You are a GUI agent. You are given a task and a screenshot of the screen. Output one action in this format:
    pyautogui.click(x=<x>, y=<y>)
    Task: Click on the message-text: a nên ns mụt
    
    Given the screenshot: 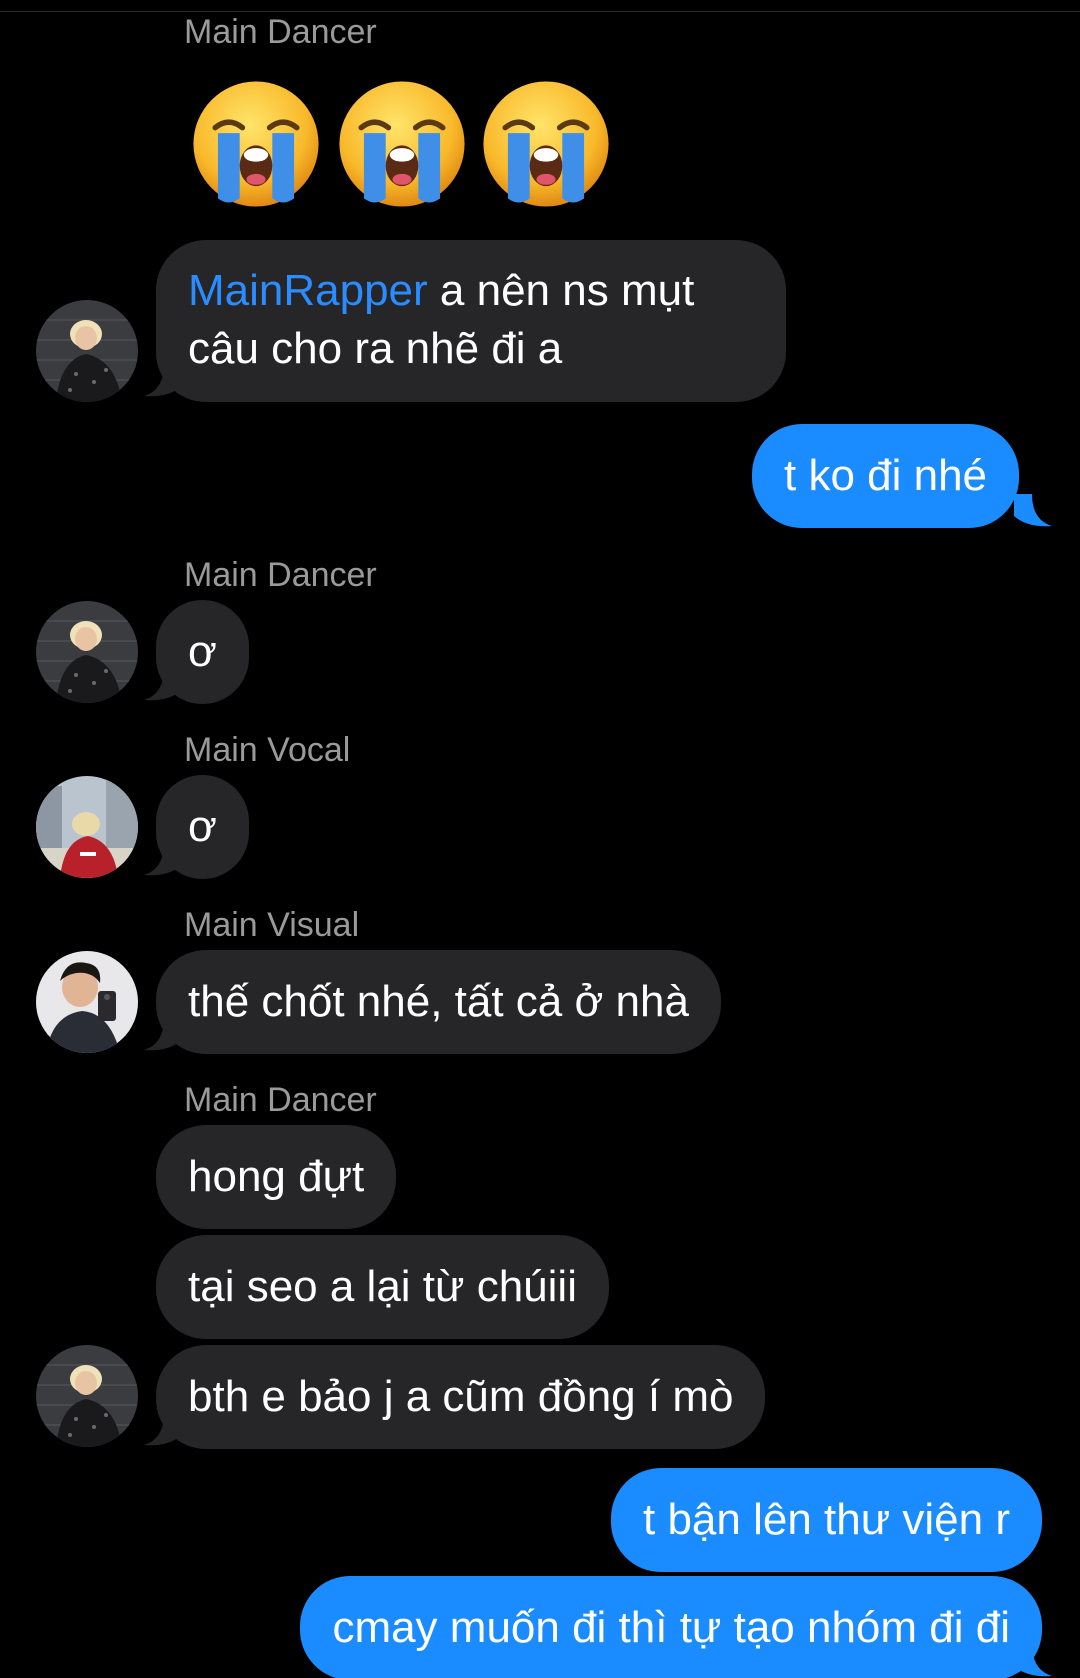 What is the action you would take?
    pyautogui.click(x=561, y=290)
    